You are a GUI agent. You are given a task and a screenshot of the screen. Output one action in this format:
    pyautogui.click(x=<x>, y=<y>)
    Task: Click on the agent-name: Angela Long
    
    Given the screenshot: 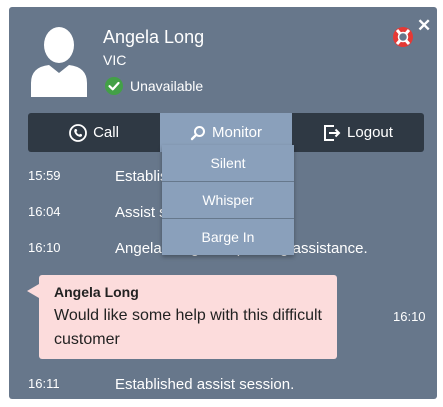 What is the action you would take?
    pyautogui.click(x=154, y=37)
    